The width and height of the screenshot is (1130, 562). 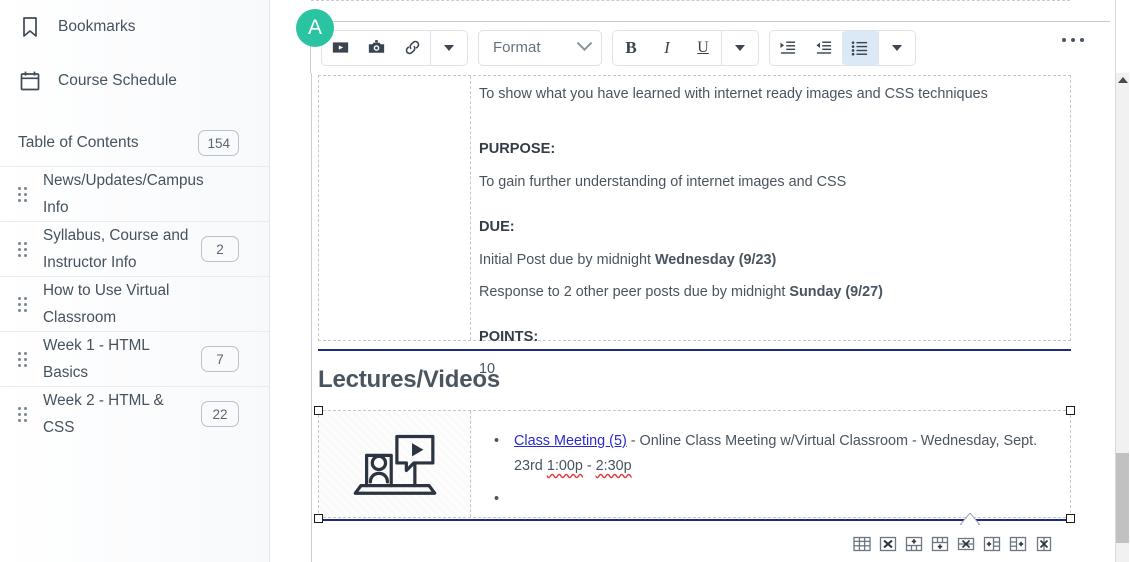 I want to click on insert-column-before-button, so click(x=992, y=544).